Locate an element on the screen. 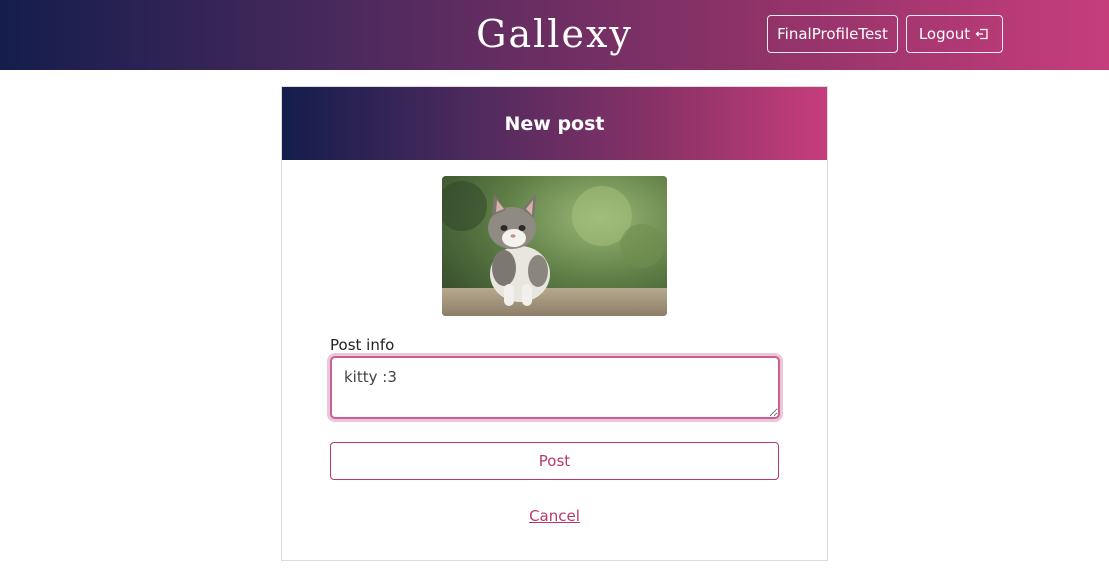  logout-button: Logout is located at coordinates (954, 34).